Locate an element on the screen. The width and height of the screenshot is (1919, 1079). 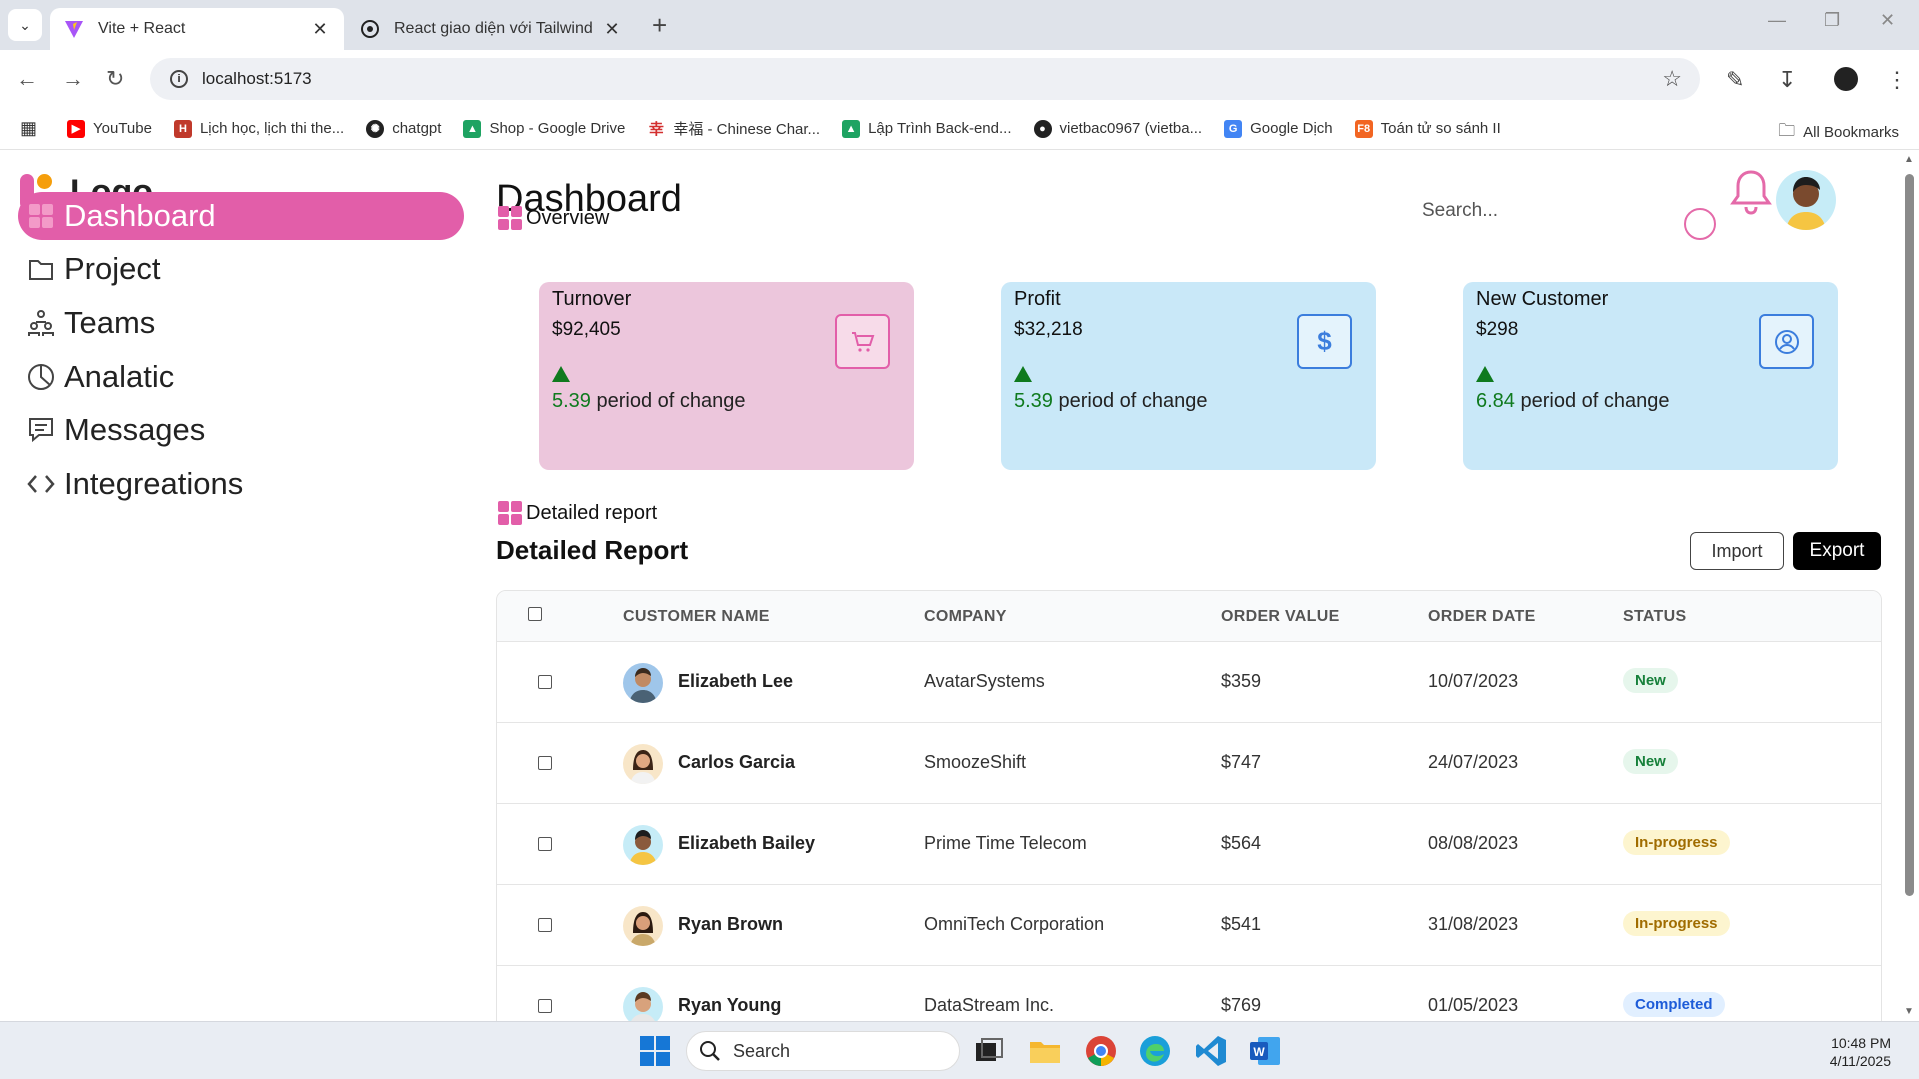
sidebar-item-label: Integreations is located at coordinates (154, 483).